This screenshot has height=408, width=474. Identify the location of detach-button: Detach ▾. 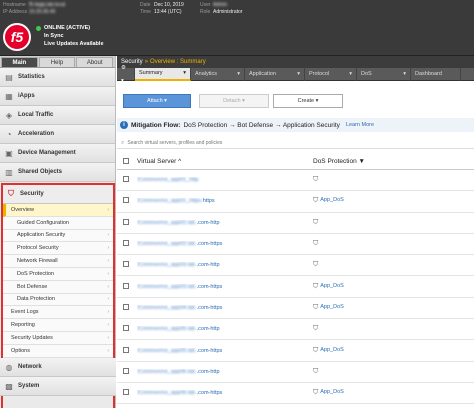
(234, 101).